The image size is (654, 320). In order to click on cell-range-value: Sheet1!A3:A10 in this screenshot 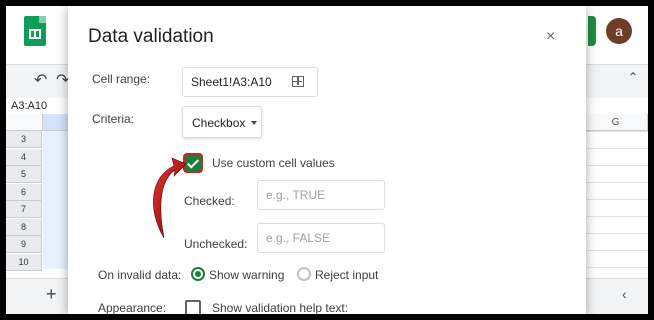, I will do `click(231, 82)`.